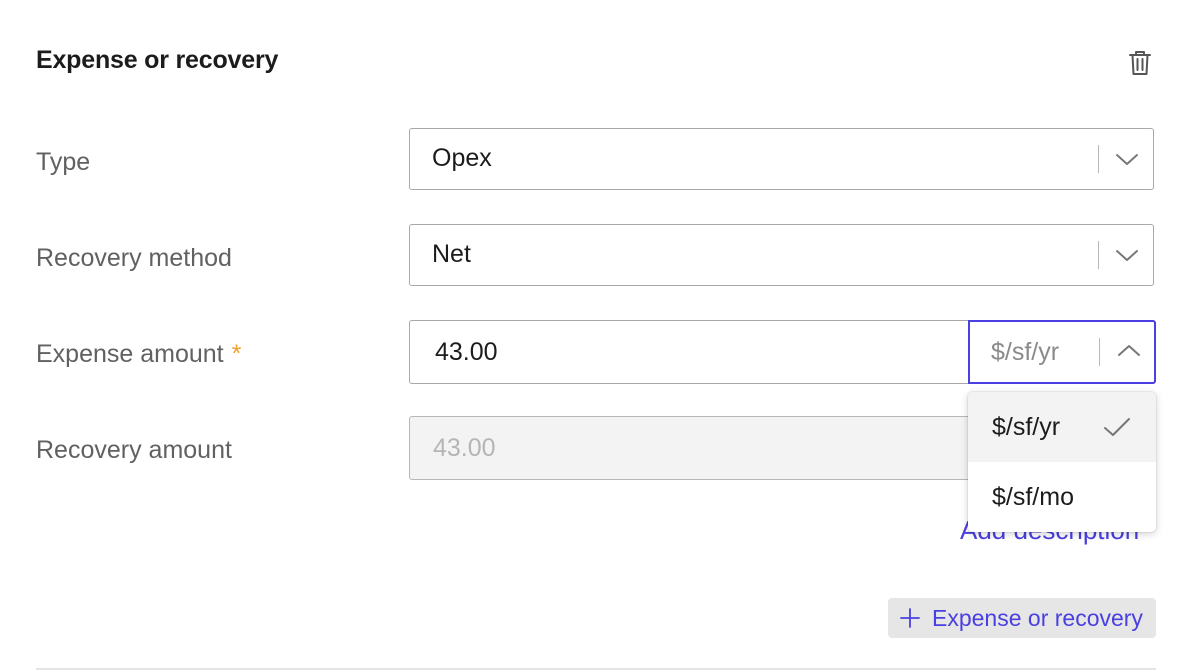  Describe the element at coordinates (910, 618) in the screenshot. I see `plus-icon` at that location.